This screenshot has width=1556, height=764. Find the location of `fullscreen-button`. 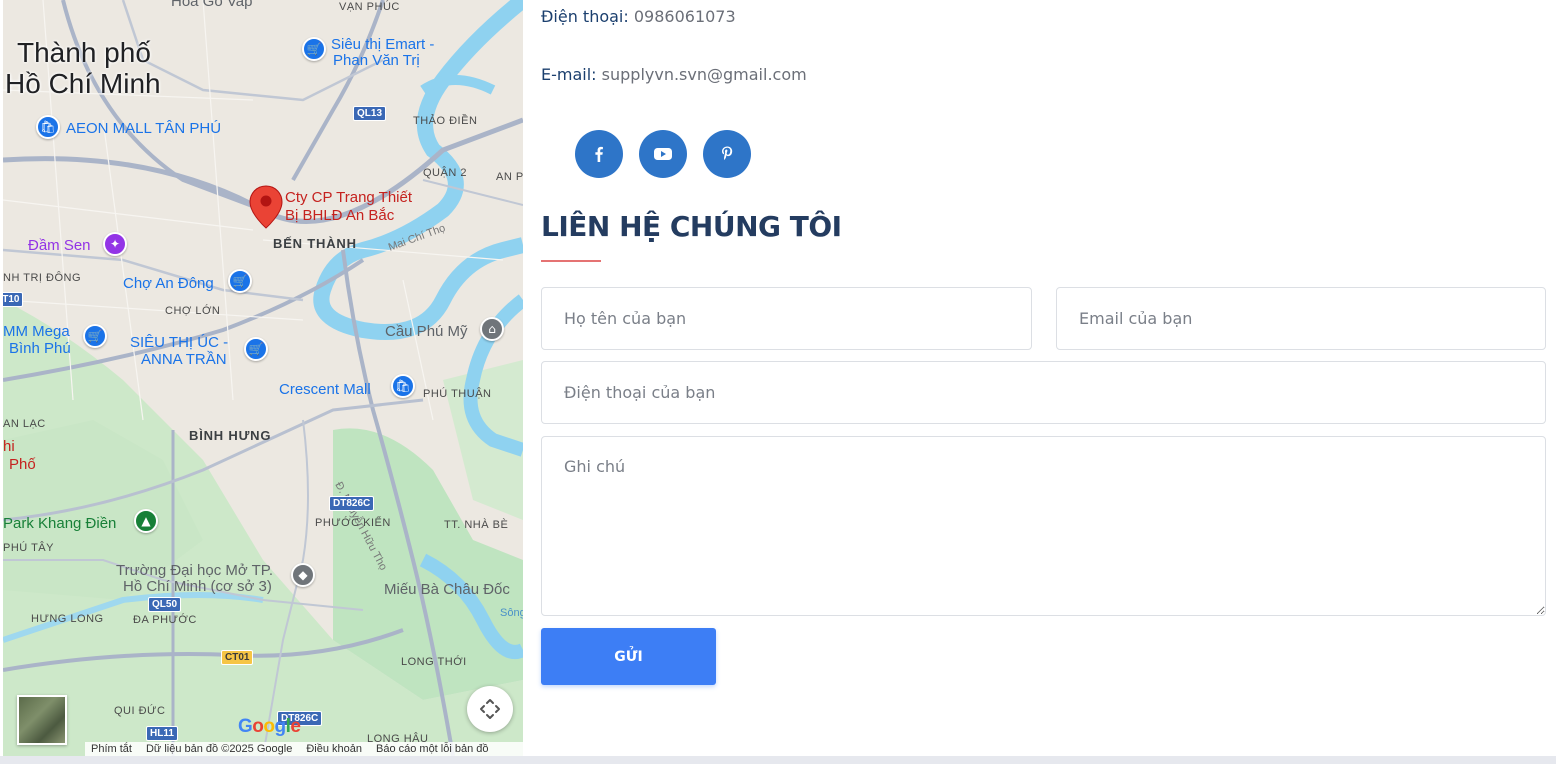

fullscreen-button is located at coordinates (490, 709).